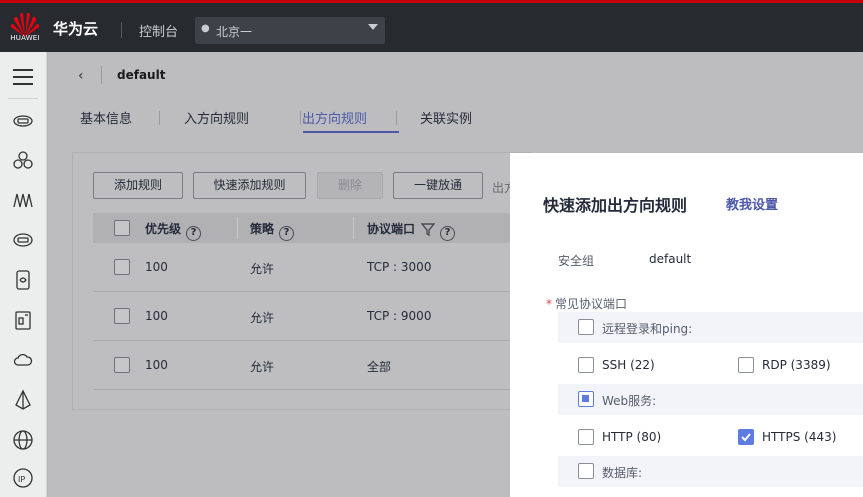 Image resolution: width=863 pixels, height=497 pixels. I want to click on column-header-protocol-port: 协议端口?, so click(411, 230).